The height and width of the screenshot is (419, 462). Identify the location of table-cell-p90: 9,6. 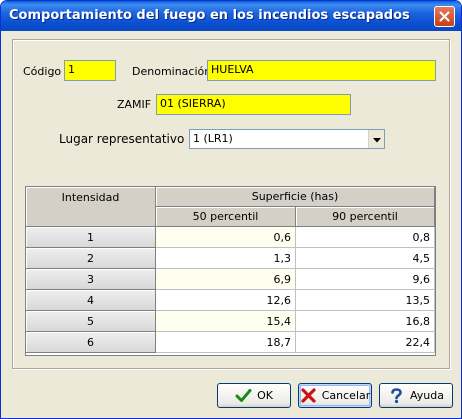
(365, 279).